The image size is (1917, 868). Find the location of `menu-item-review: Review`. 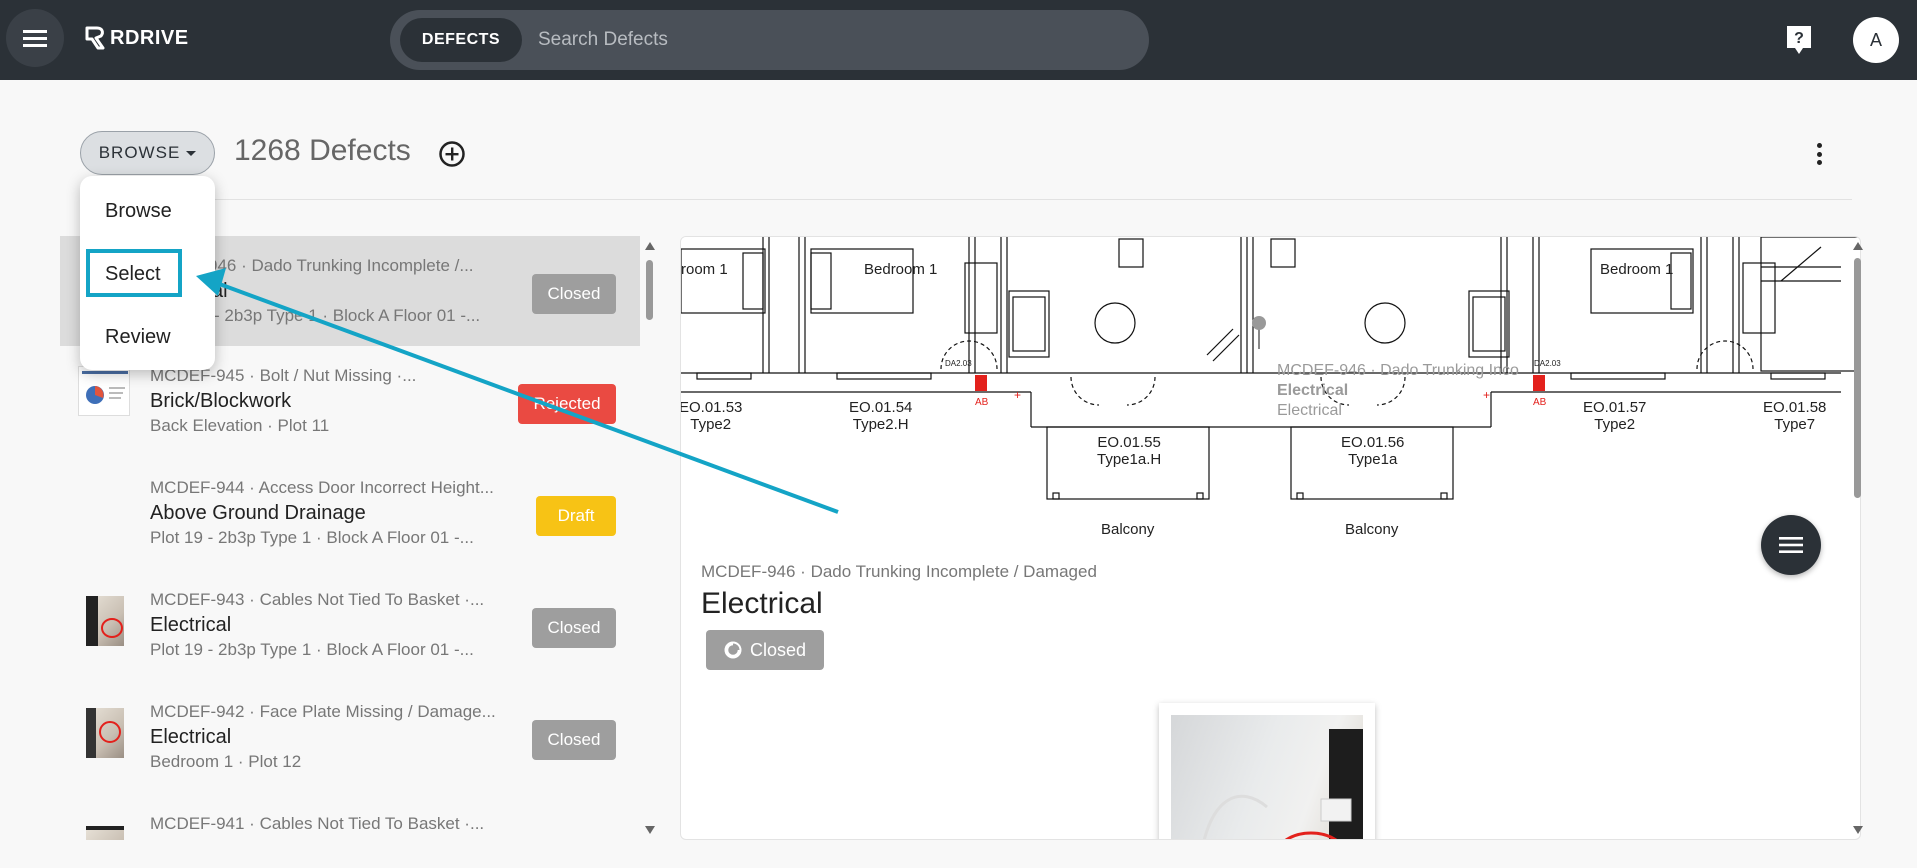

menu-item-review: Review is located at coordinates (147, 337).